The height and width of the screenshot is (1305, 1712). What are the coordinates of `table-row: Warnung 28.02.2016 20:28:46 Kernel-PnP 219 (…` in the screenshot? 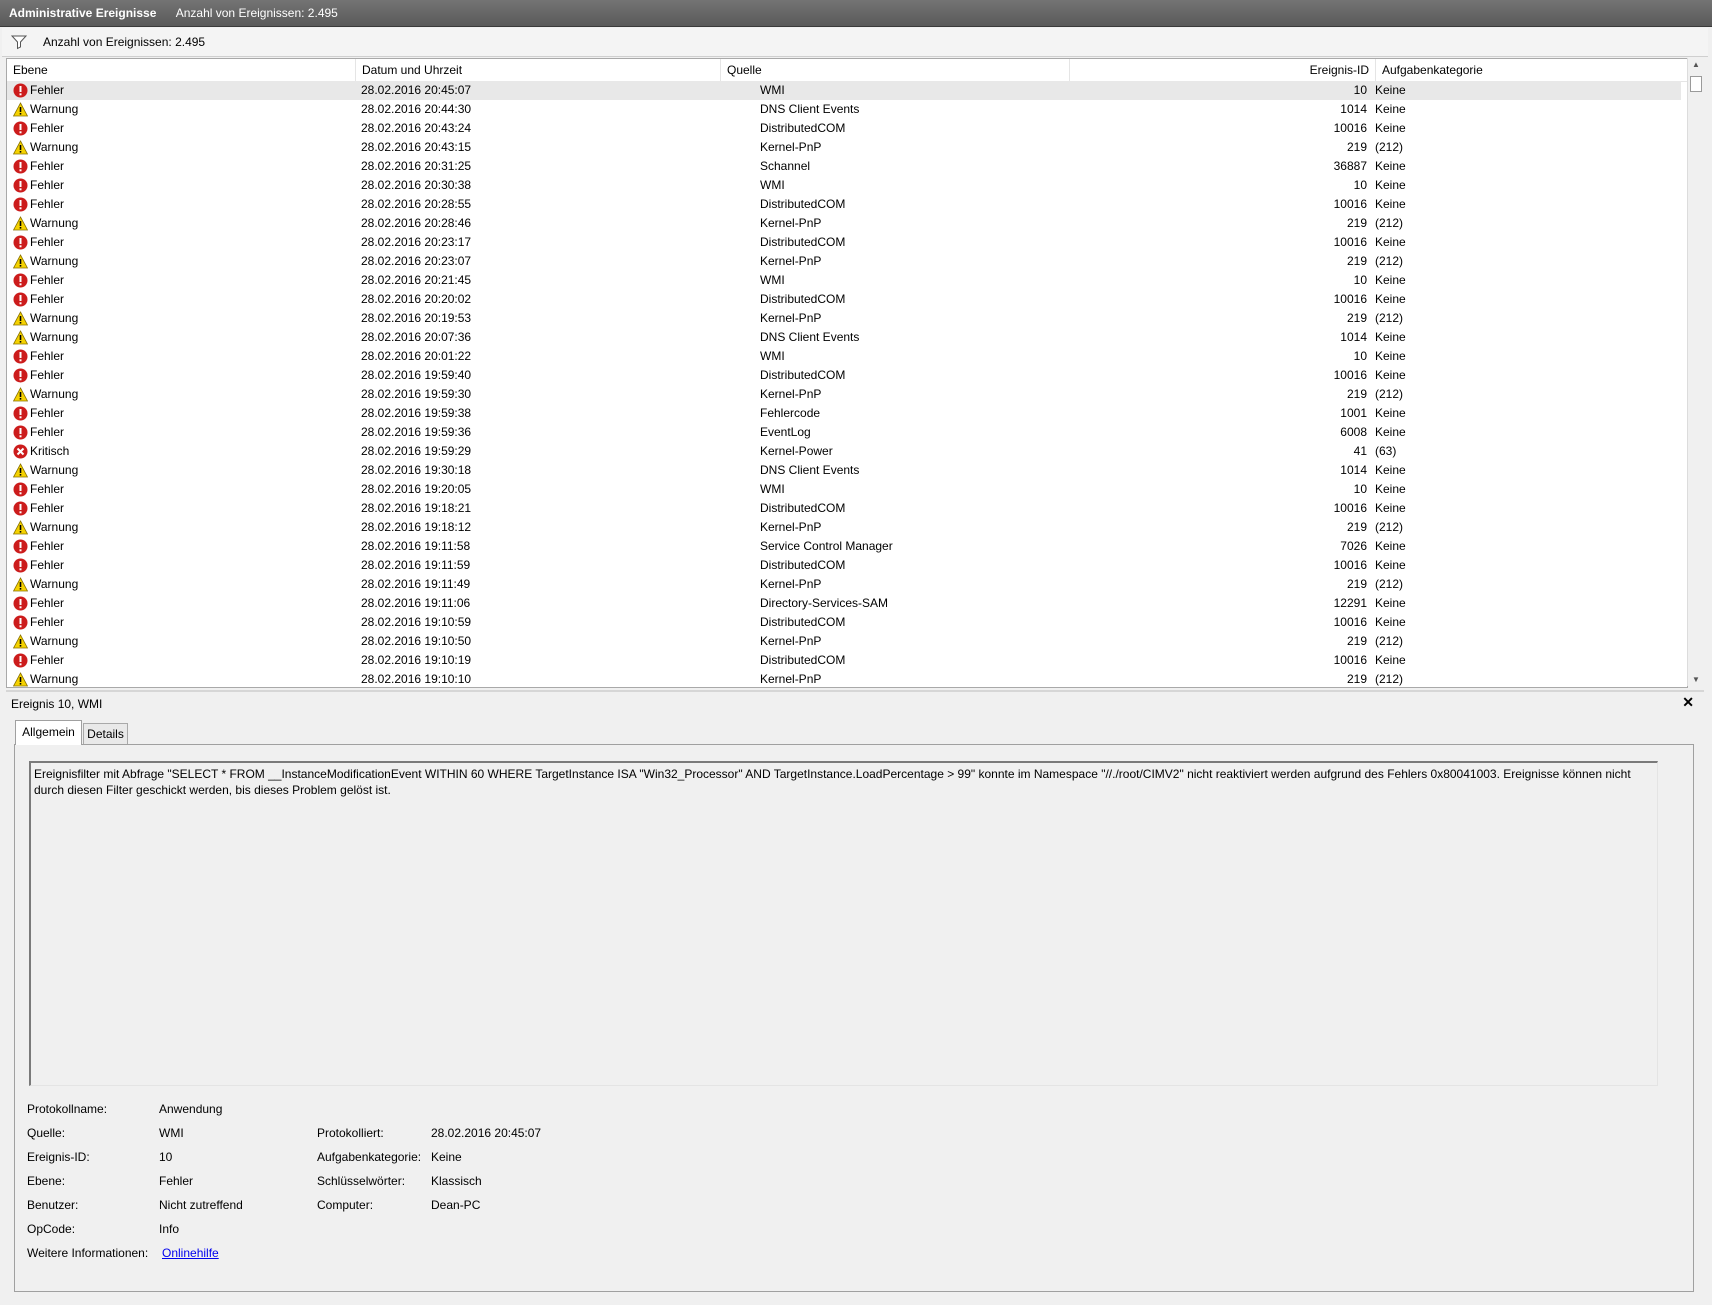 It's located at (844, 223).